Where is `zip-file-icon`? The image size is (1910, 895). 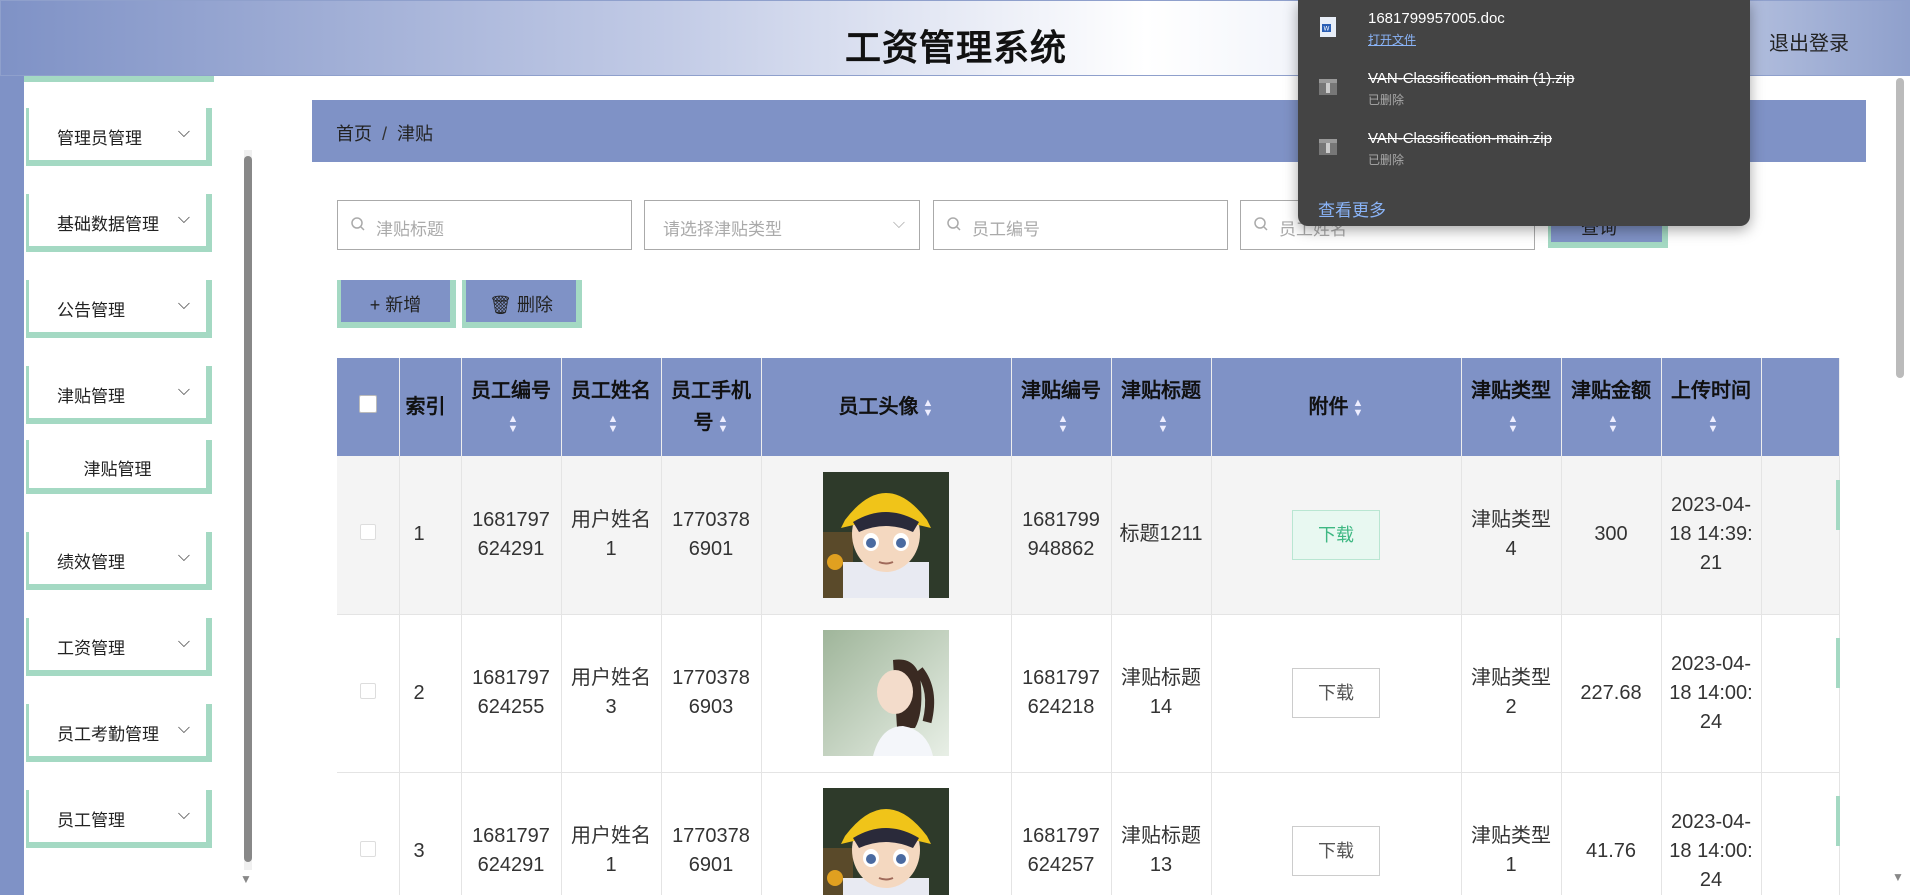 zip-file-icon is located at coordinates (1328, 87).